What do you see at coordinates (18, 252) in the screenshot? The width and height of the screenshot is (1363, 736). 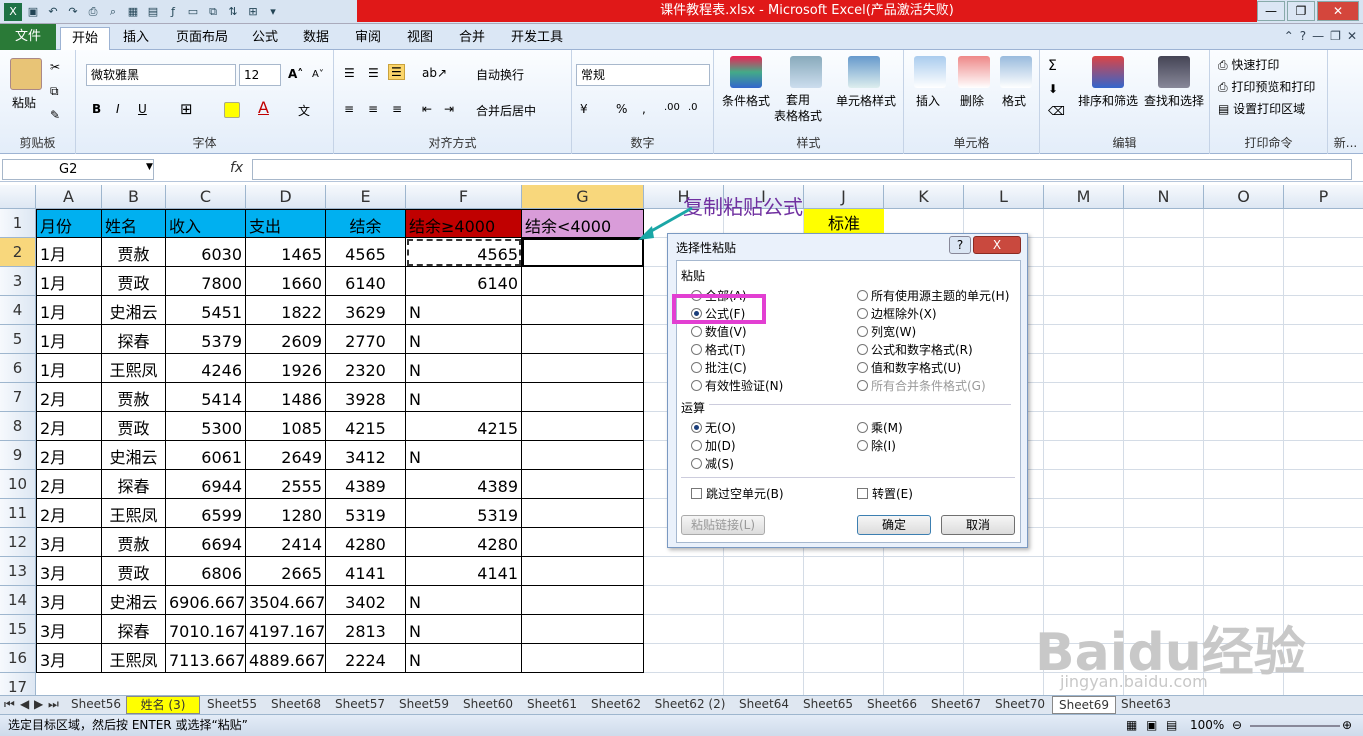 I see `row-header-2: 2` at bounding box center [18, 252].